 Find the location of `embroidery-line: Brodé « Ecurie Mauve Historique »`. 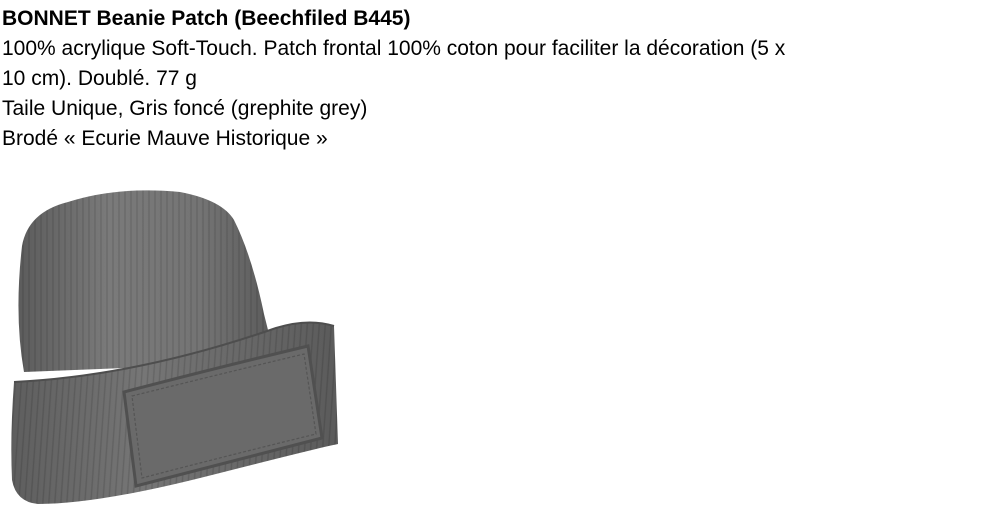

embroidery-line: Brodé « Ecurie Mauve Historique » is located at coordinates (165, 138).